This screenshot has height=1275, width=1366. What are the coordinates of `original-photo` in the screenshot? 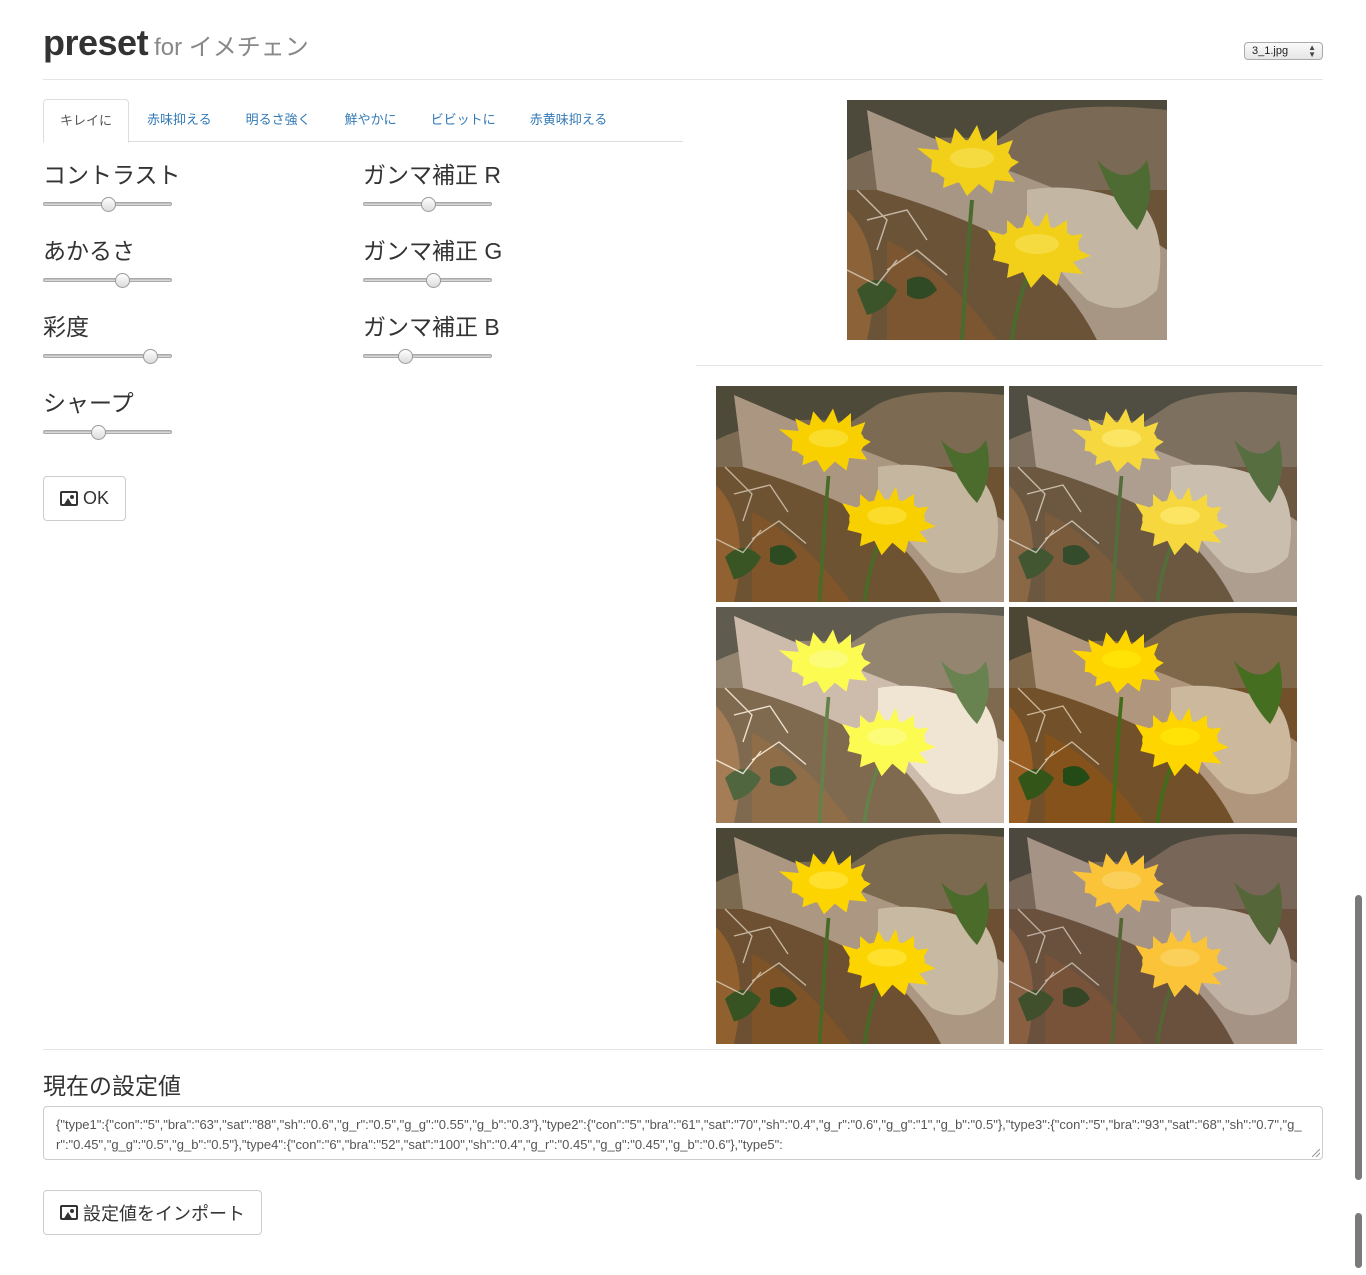 It's located at (1007, 220).